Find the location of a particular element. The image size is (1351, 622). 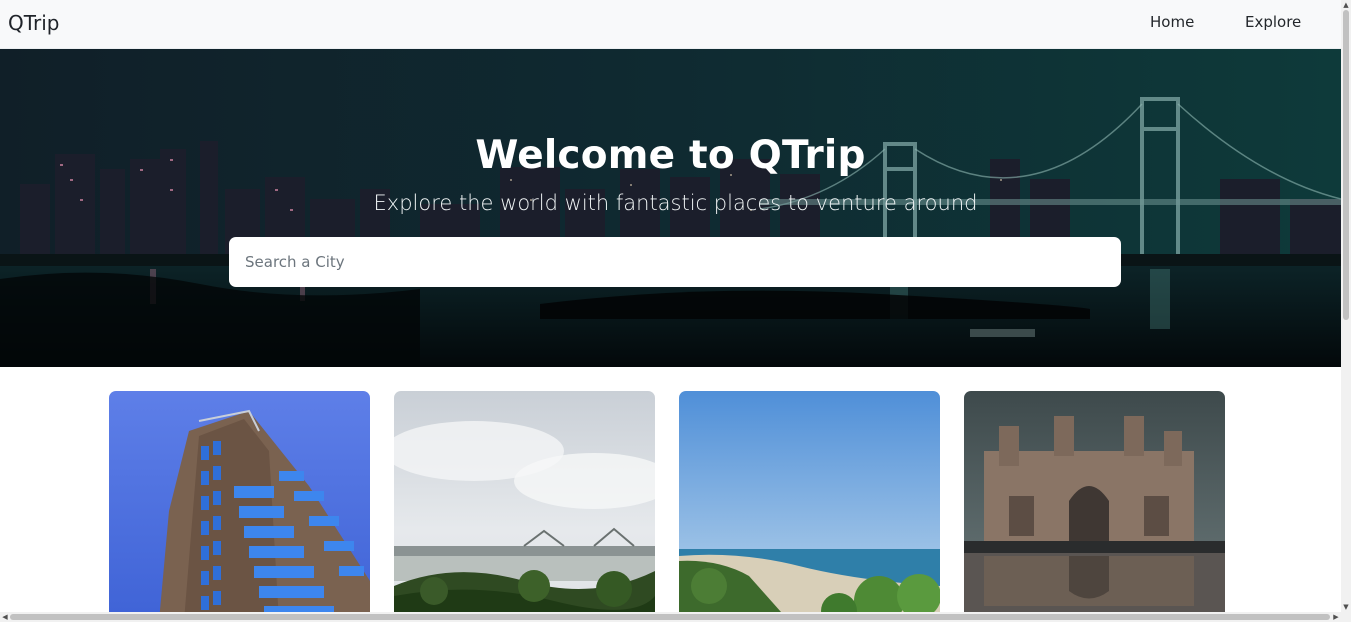

nav-link-home: Home is located at coordinates (1172, 22).